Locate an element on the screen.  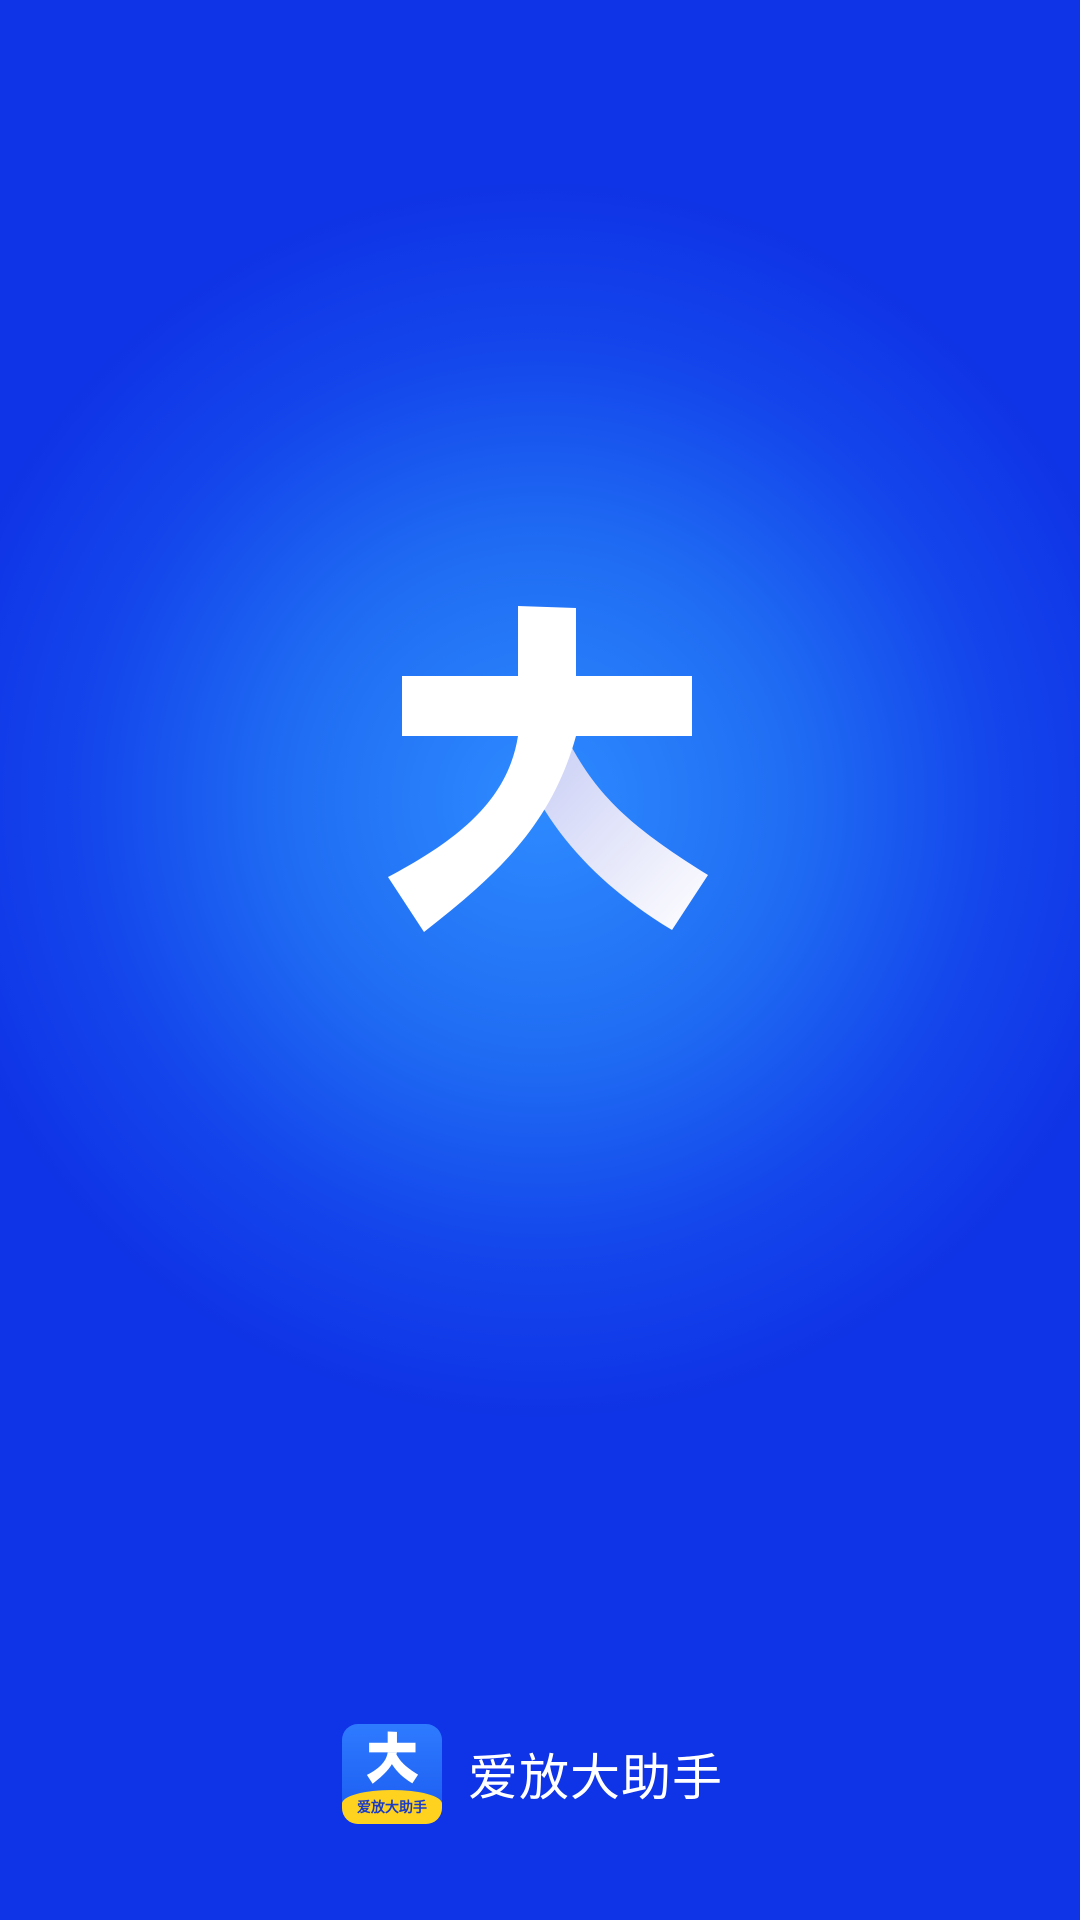
app-logo-icon: 爱放大助手 is located at coordinates (392, 1774).